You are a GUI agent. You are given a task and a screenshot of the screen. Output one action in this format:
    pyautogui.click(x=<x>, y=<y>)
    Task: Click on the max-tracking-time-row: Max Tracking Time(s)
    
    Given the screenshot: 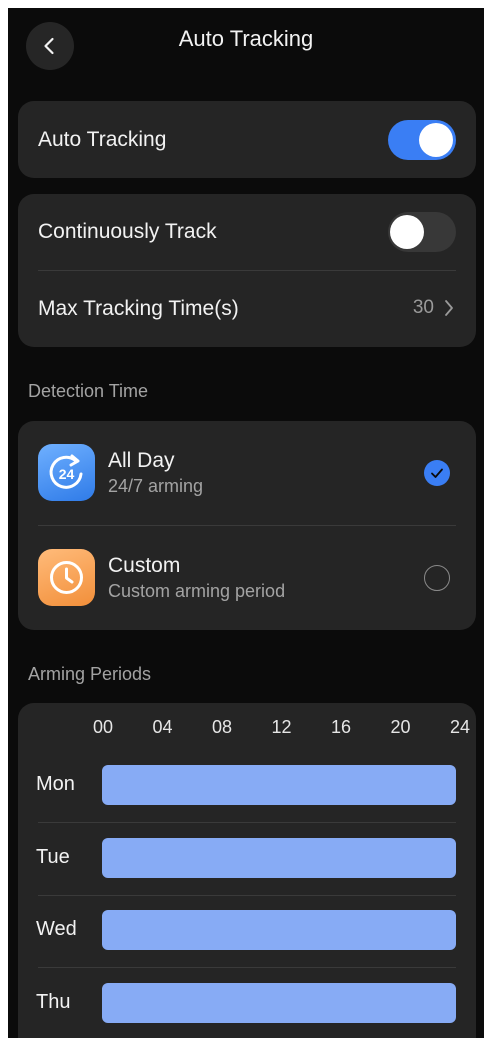 What is the action you would take?
    pyautogui.click(x=247, y=309)
    